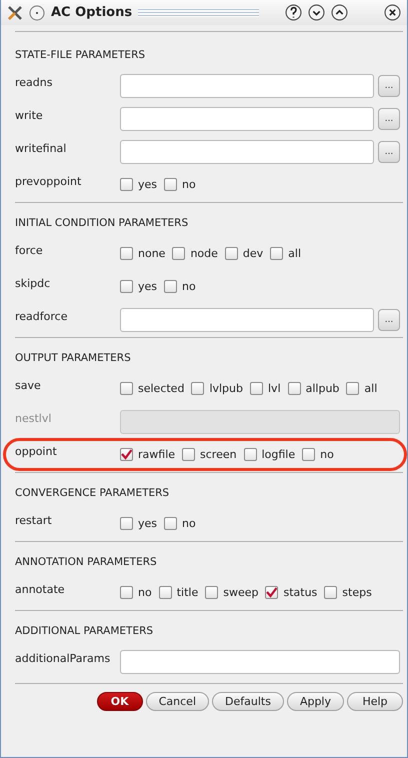 The height and width of the screenshot is (758, 408). Describe the element at coordinates (204, 253) in the screenshot. I see `option-label: node` at that location.